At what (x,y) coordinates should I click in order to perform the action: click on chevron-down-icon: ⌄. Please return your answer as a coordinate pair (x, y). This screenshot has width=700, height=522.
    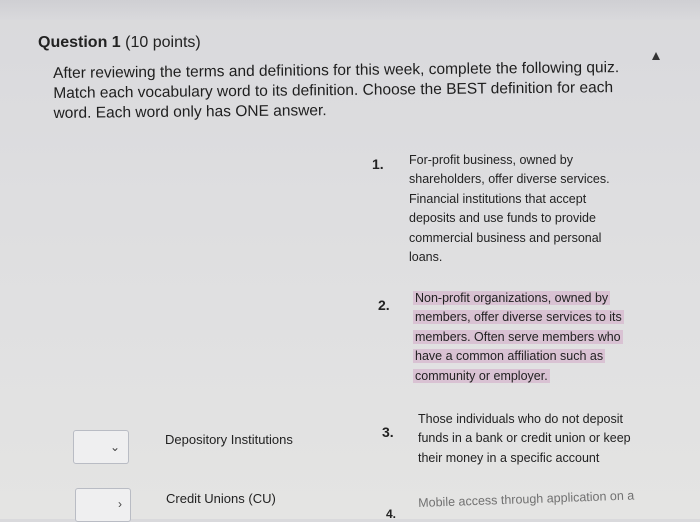
    Looking at the image, I should click on (114, 447).